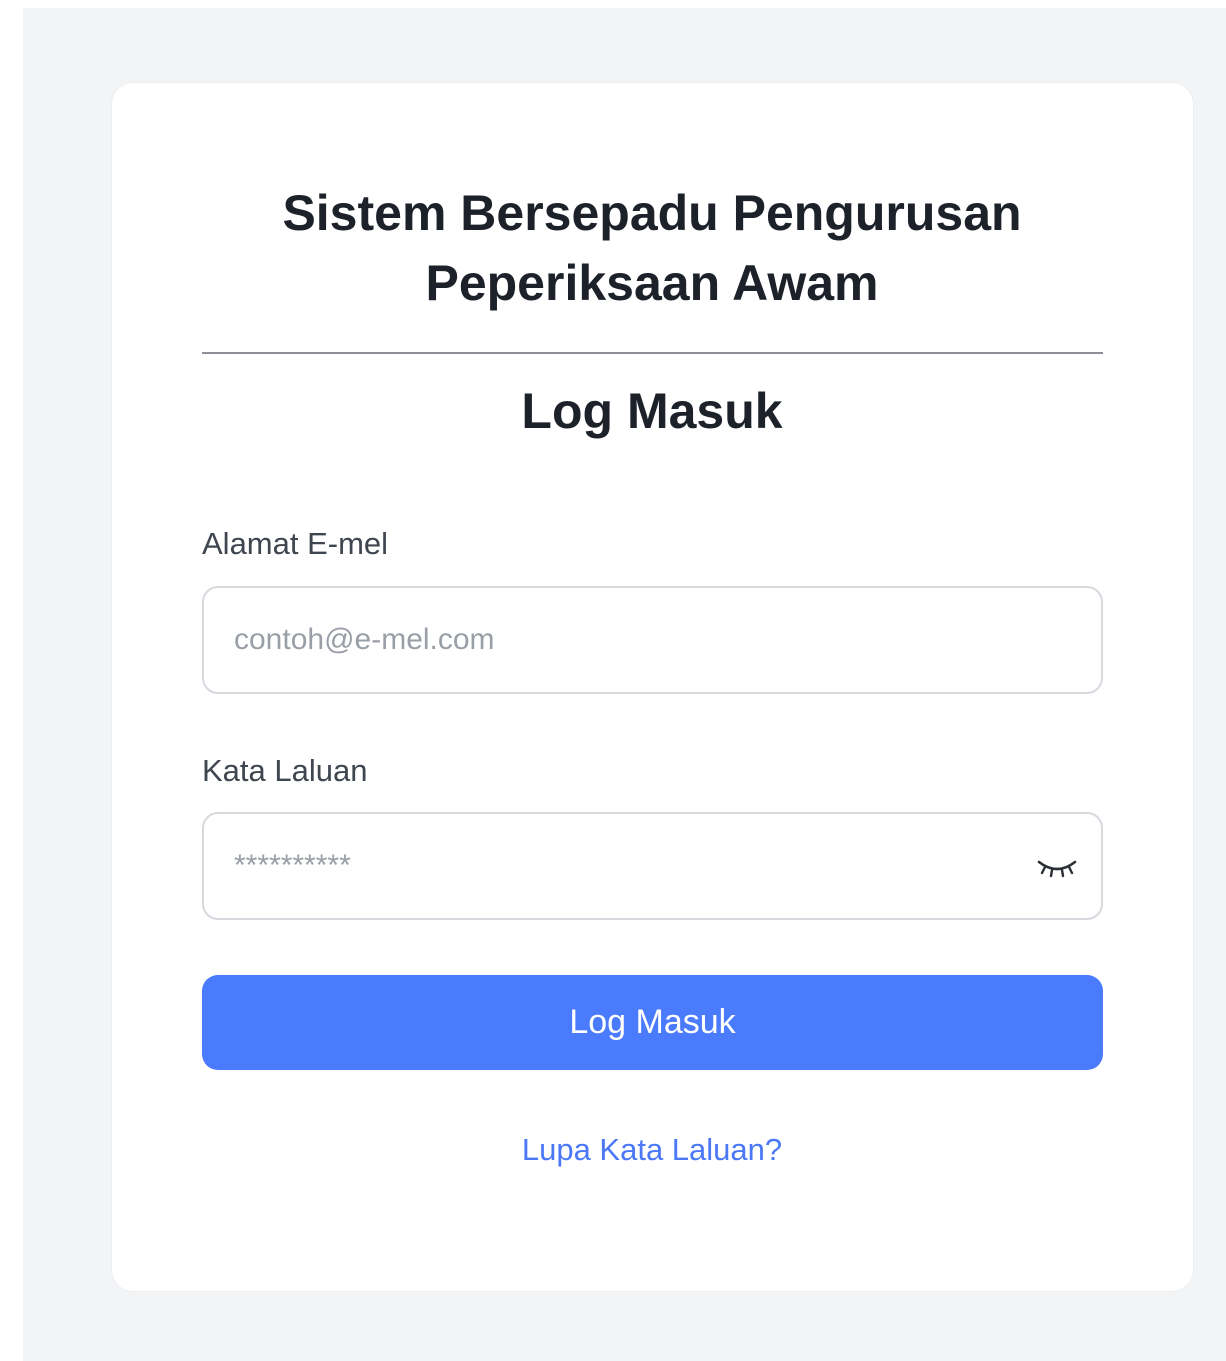 Image resolution: width=1226 pixels, height=1361 pixels. I want to click on forgot-password-link: Lupa Kata Laluan?, so click(613, 1150).